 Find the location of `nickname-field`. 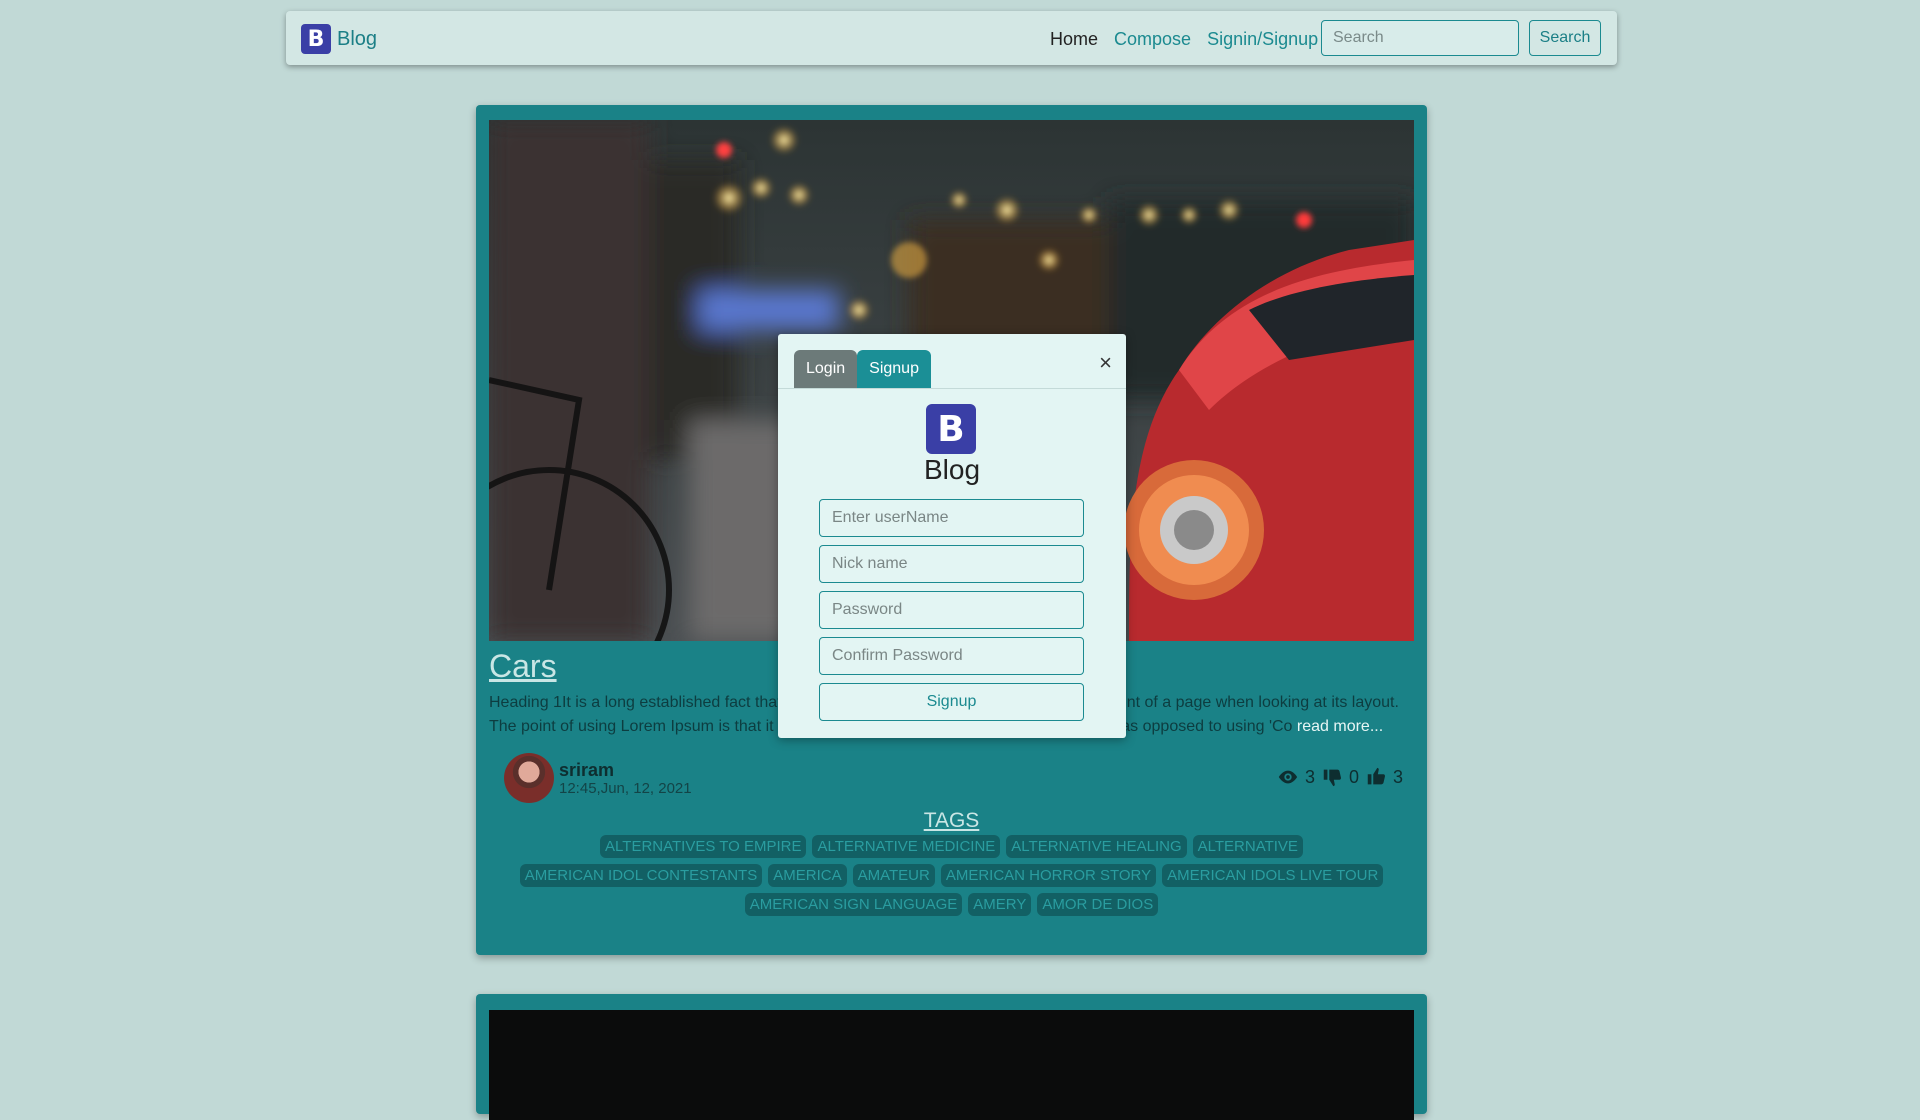

nickname-field is located at coordinates (951, 564).